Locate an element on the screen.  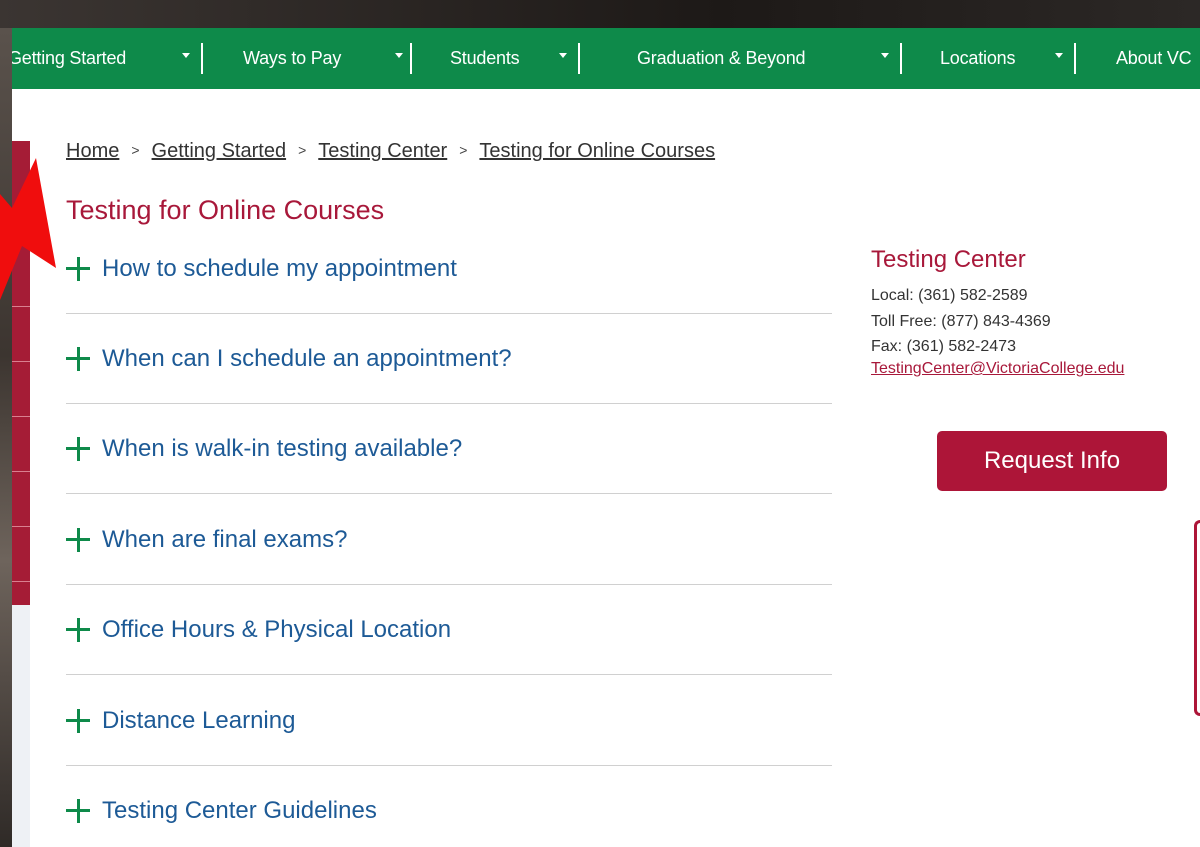
nav-item-getting-started: Getting Started is located at coordinates (69, 58).